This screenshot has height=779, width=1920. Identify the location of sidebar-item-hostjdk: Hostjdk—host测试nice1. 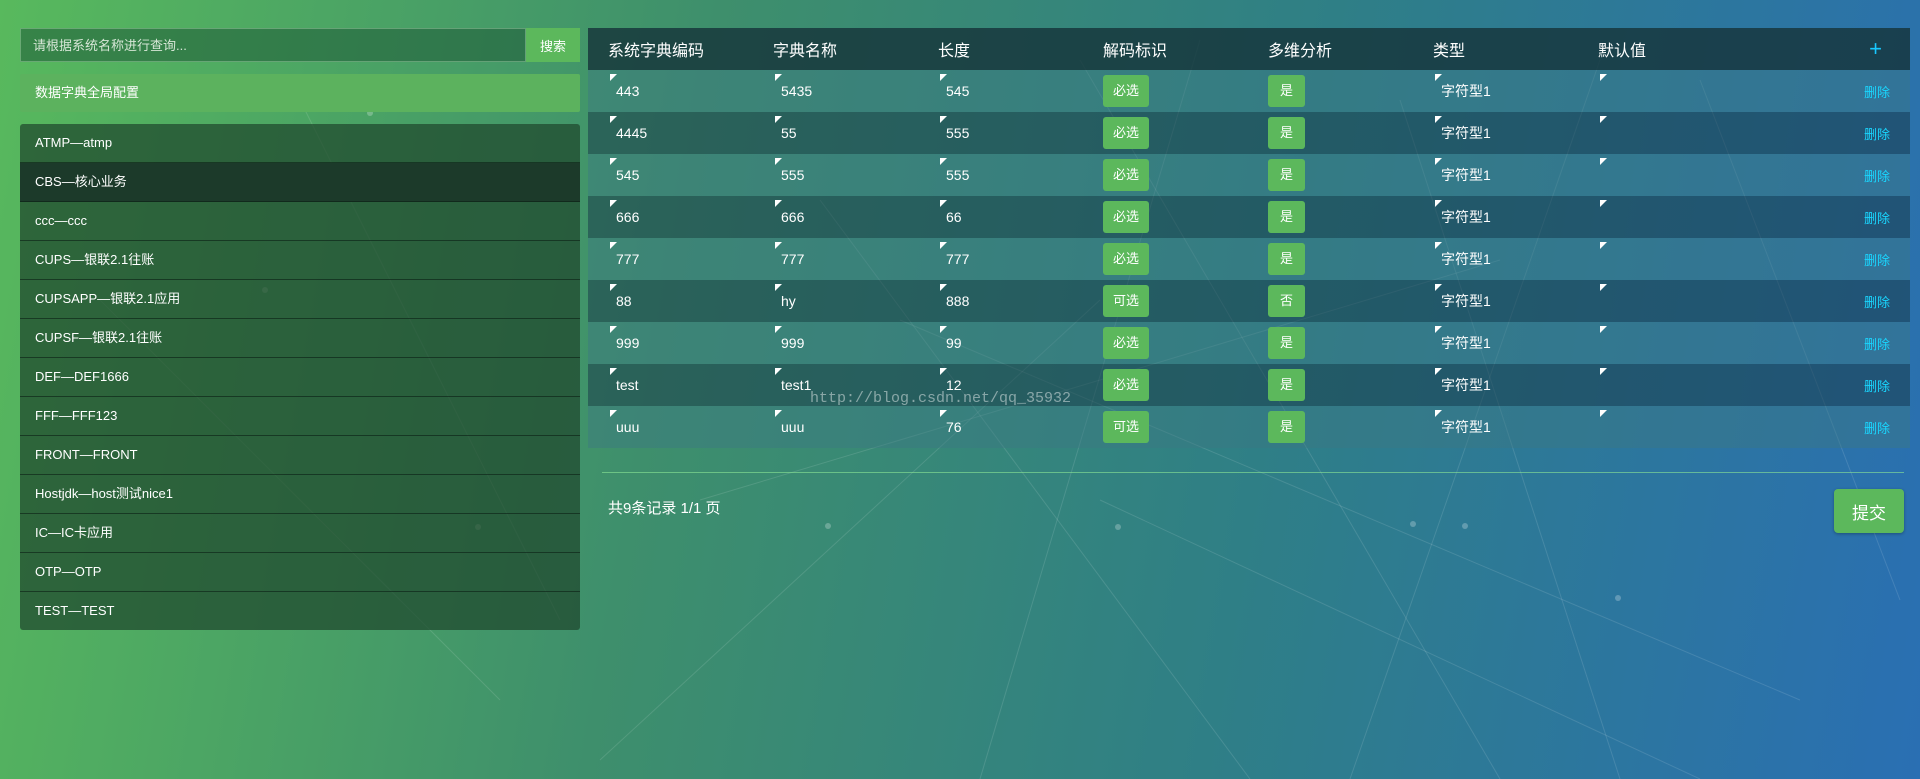
(300, 494).